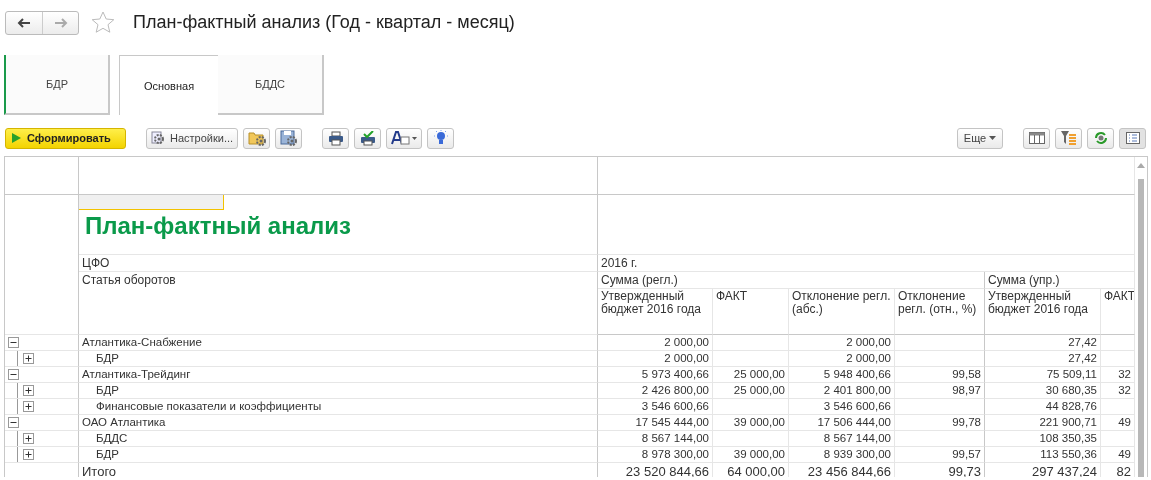 This screenshot has width=1151, height=480. What do you see at coordinates (842, 423) in the screenshot?
I see `table-cell: 17 506 444,00` at bounding box center [842, 423].